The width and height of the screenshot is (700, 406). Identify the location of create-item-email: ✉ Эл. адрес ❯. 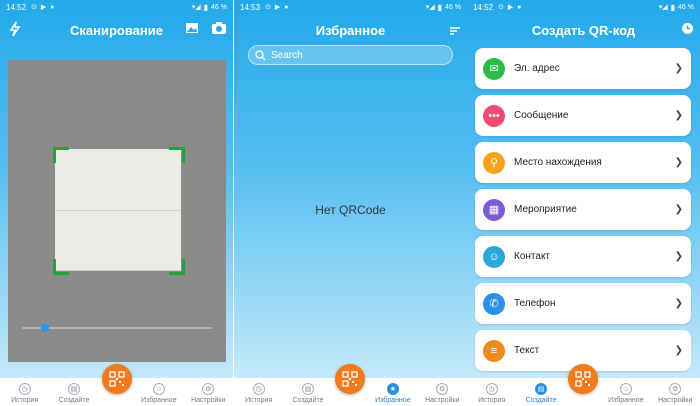
(583, 68).